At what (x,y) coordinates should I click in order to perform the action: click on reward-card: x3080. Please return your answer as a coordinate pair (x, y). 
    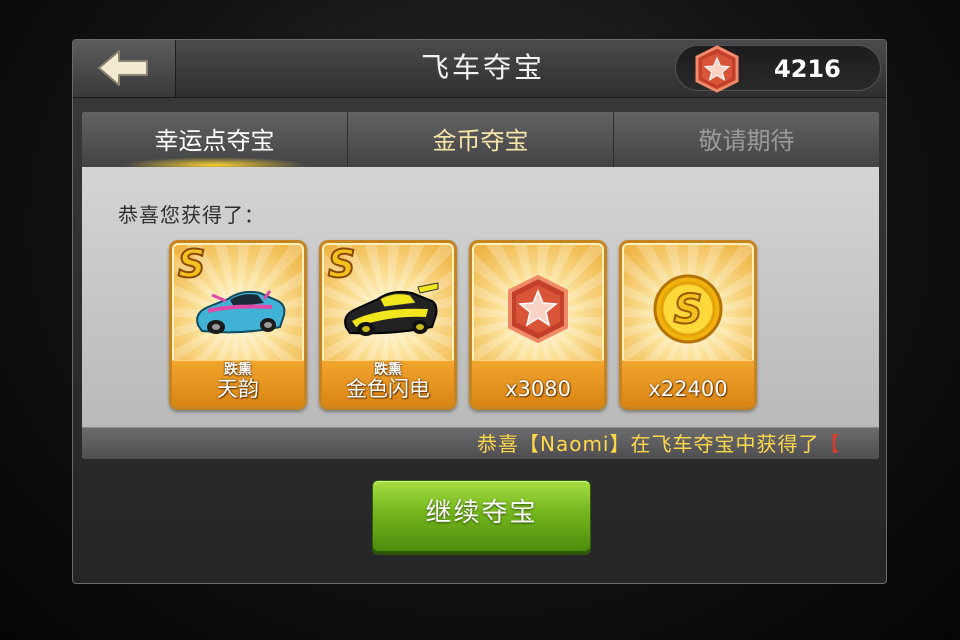
    Looking at the image, I should click on (538, 325).